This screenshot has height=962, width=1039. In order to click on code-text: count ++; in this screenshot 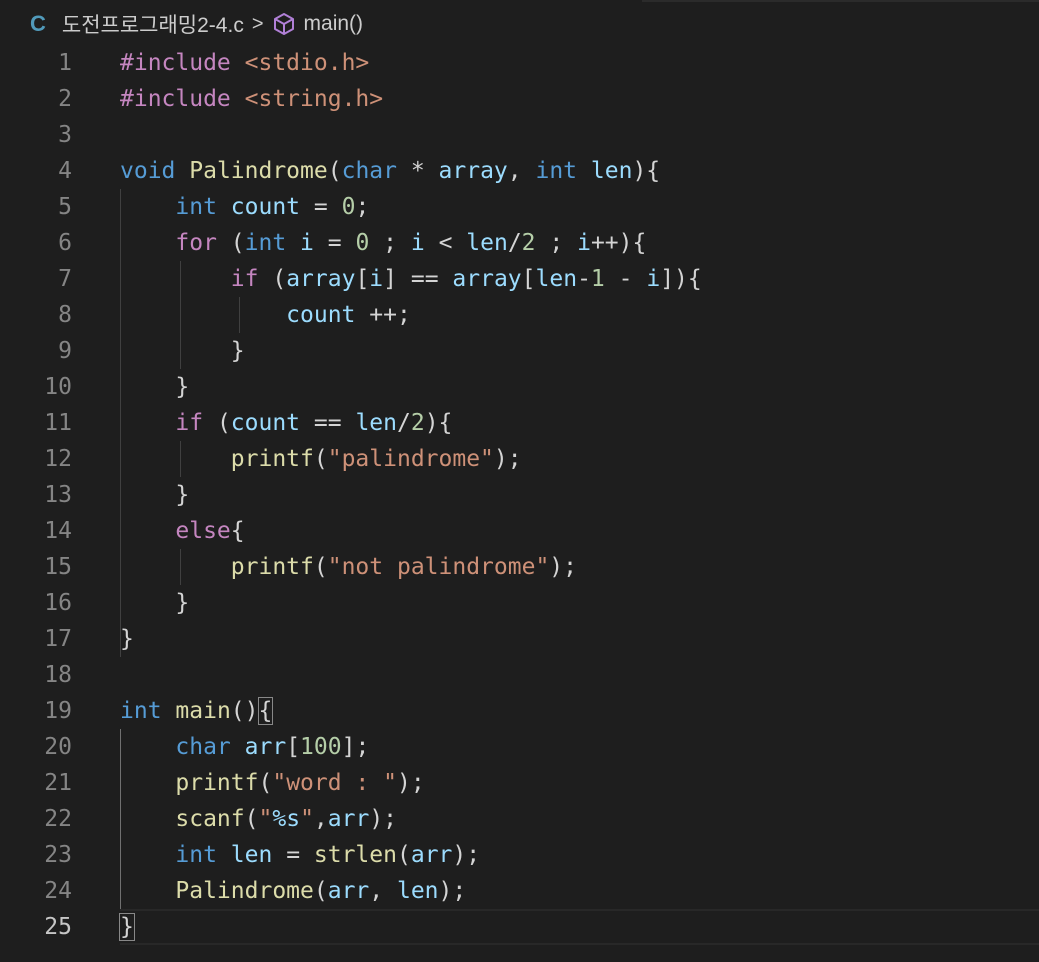, I will do `click(265, 315)`.